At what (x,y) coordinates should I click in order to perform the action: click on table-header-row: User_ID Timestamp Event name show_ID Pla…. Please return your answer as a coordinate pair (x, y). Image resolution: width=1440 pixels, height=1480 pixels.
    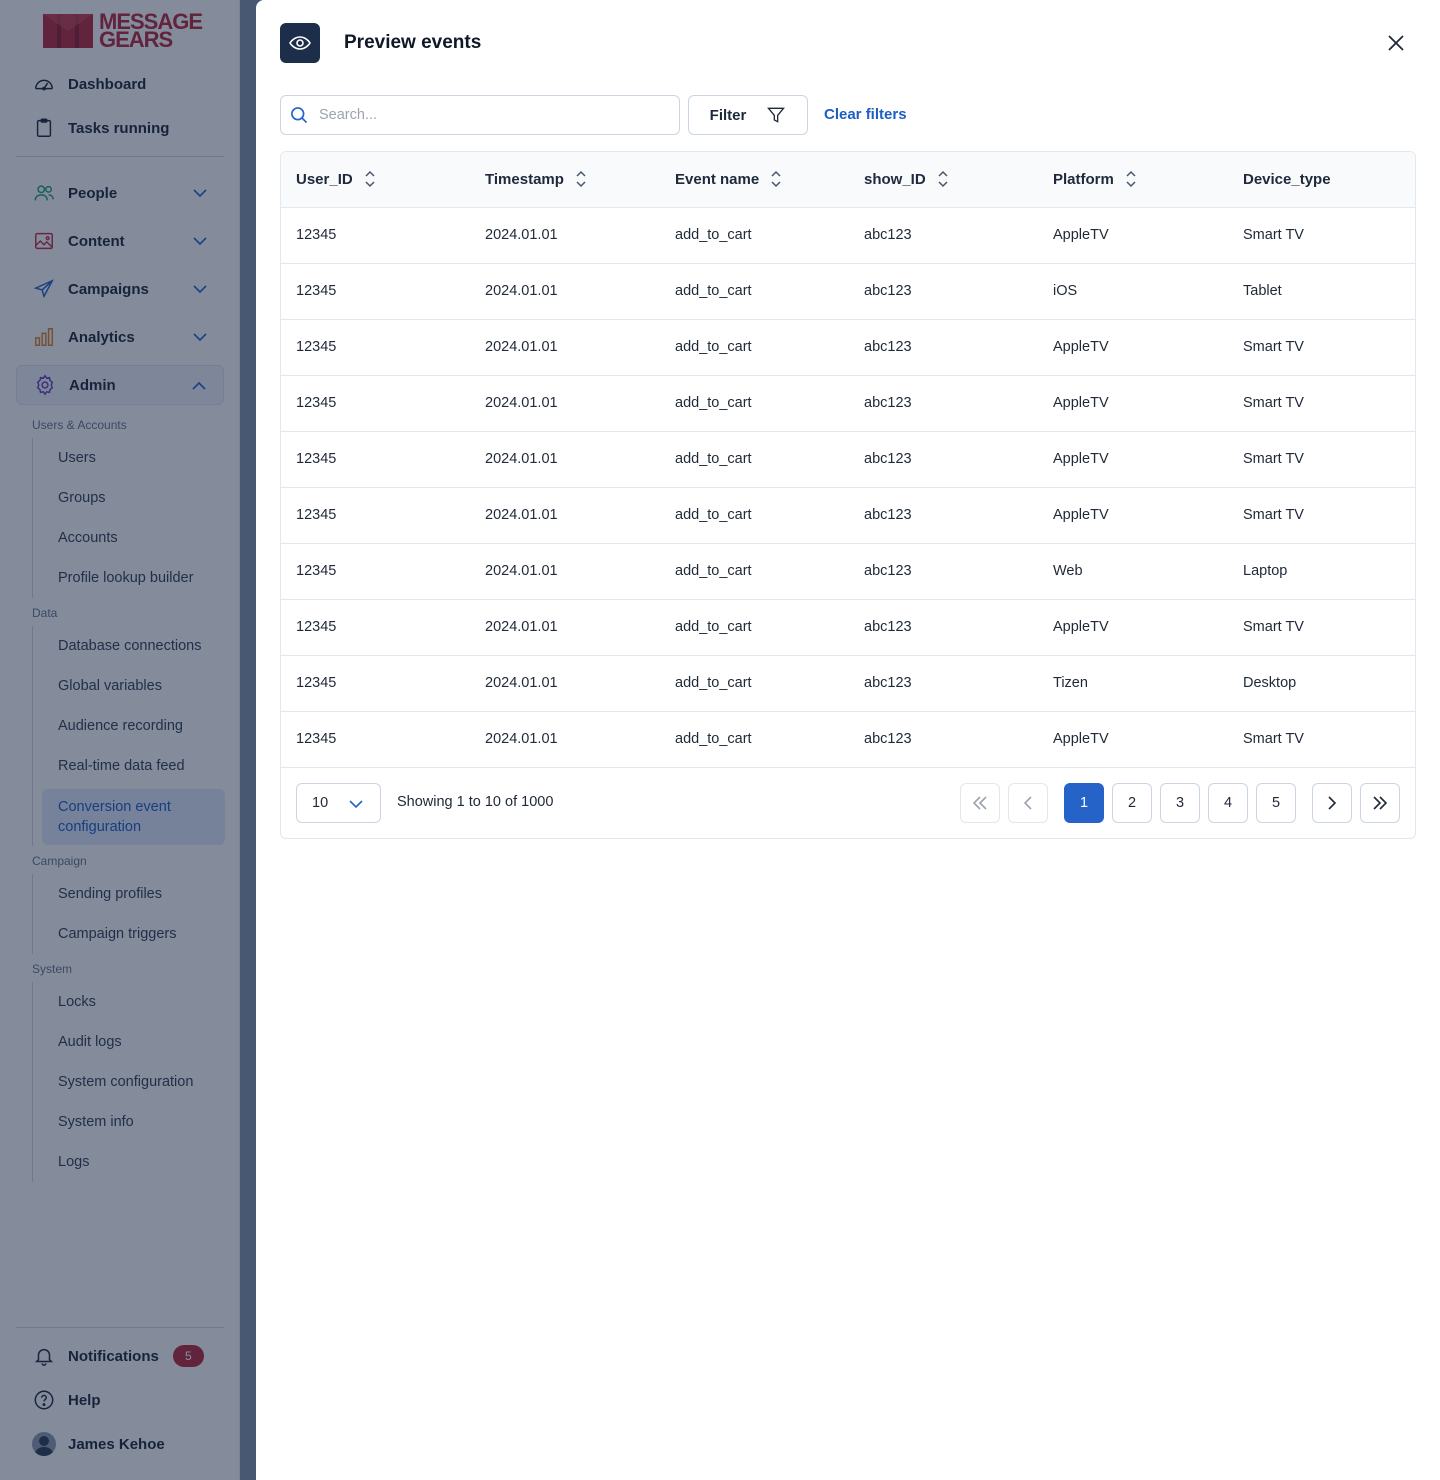
    Looking at the image, I should click on (848, 180).